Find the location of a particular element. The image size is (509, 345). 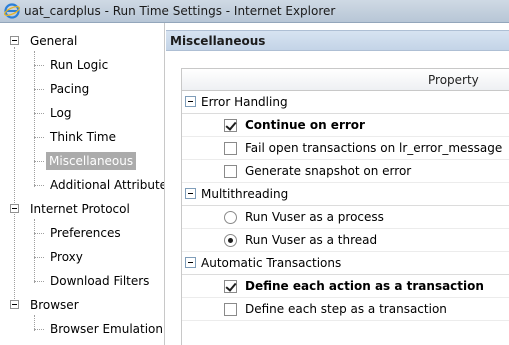

fail-open-transactions-checkbox is located at coordinates (230, 148).